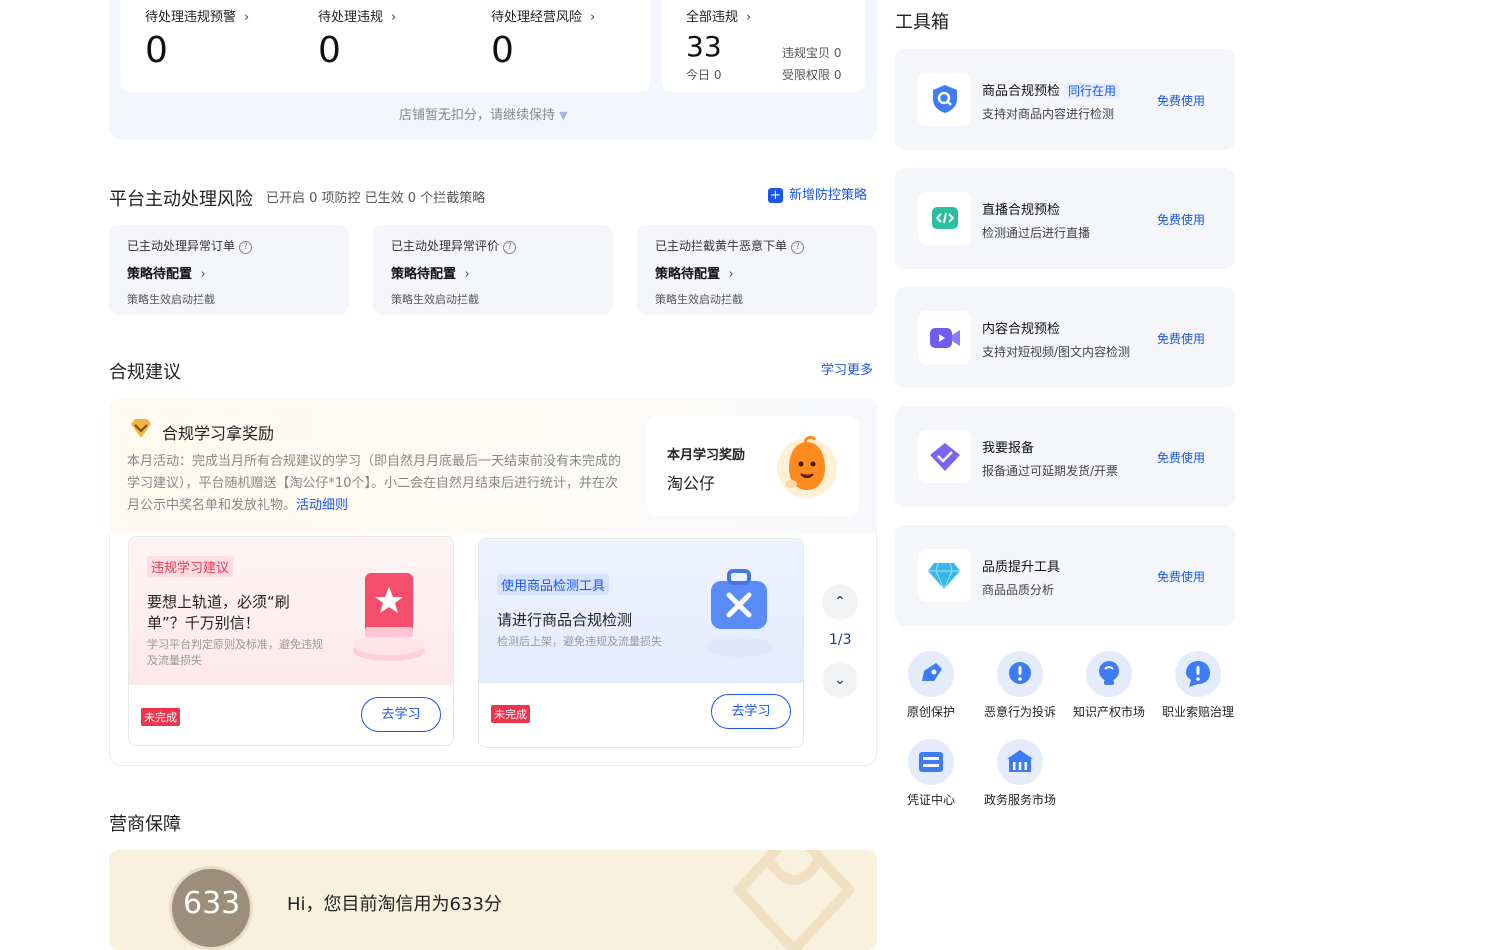 The image size is (1491, 950). Describe the element at coordinates (807, 469) in the screenshot. I see `mascot-image` at that location.